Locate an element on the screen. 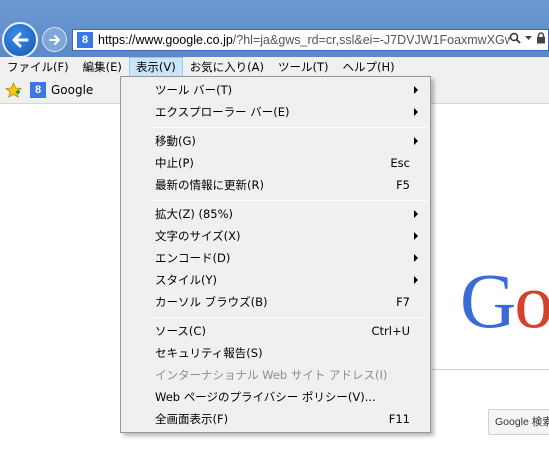 The image size is (549, 463). view-menu-item-full-screen: 全画面表示(F) F11 is located at coordinates (275, 419).